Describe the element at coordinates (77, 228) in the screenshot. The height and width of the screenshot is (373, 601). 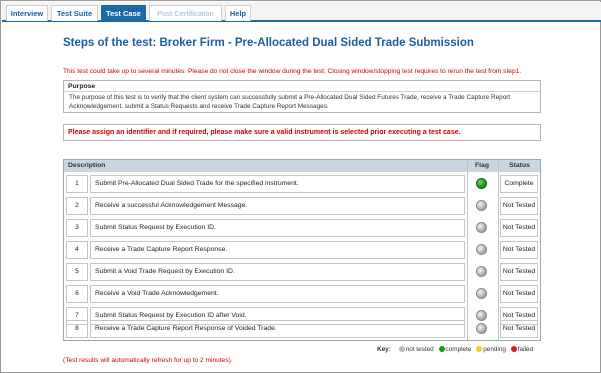
I see `step-number: 3` at that location.